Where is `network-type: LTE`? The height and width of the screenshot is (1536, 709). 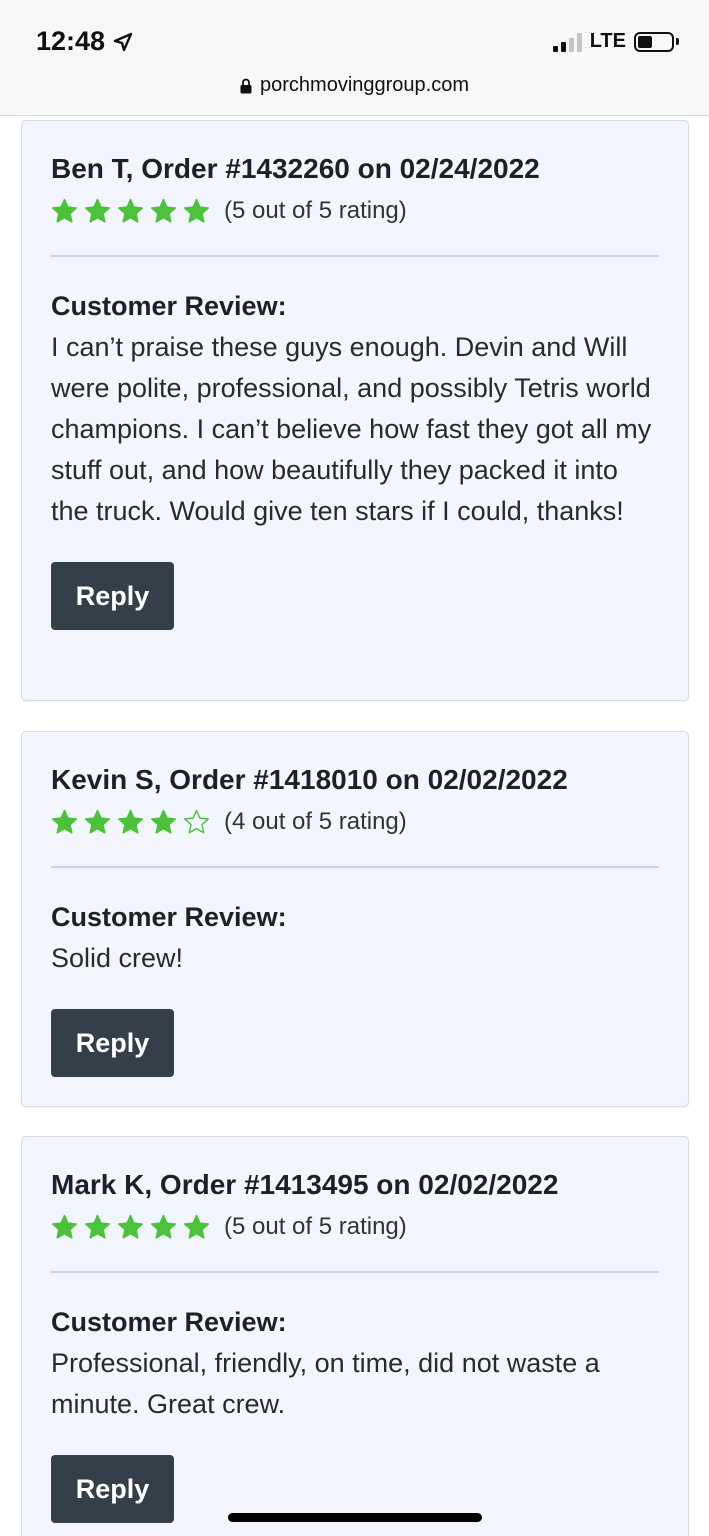 network-type: LTE is located at coordinates (607, 41).